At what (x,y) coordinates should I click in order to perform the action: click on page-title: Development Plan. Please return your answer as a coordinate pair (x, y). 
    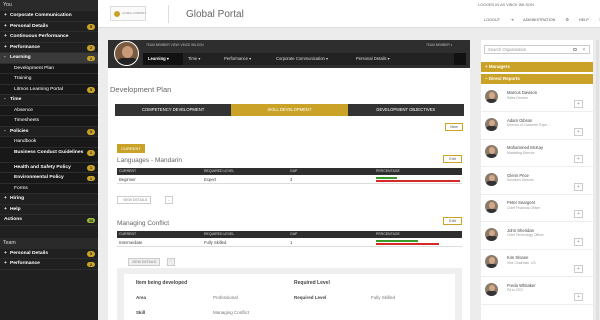
    Looking at the image, I should click on (141, 89).